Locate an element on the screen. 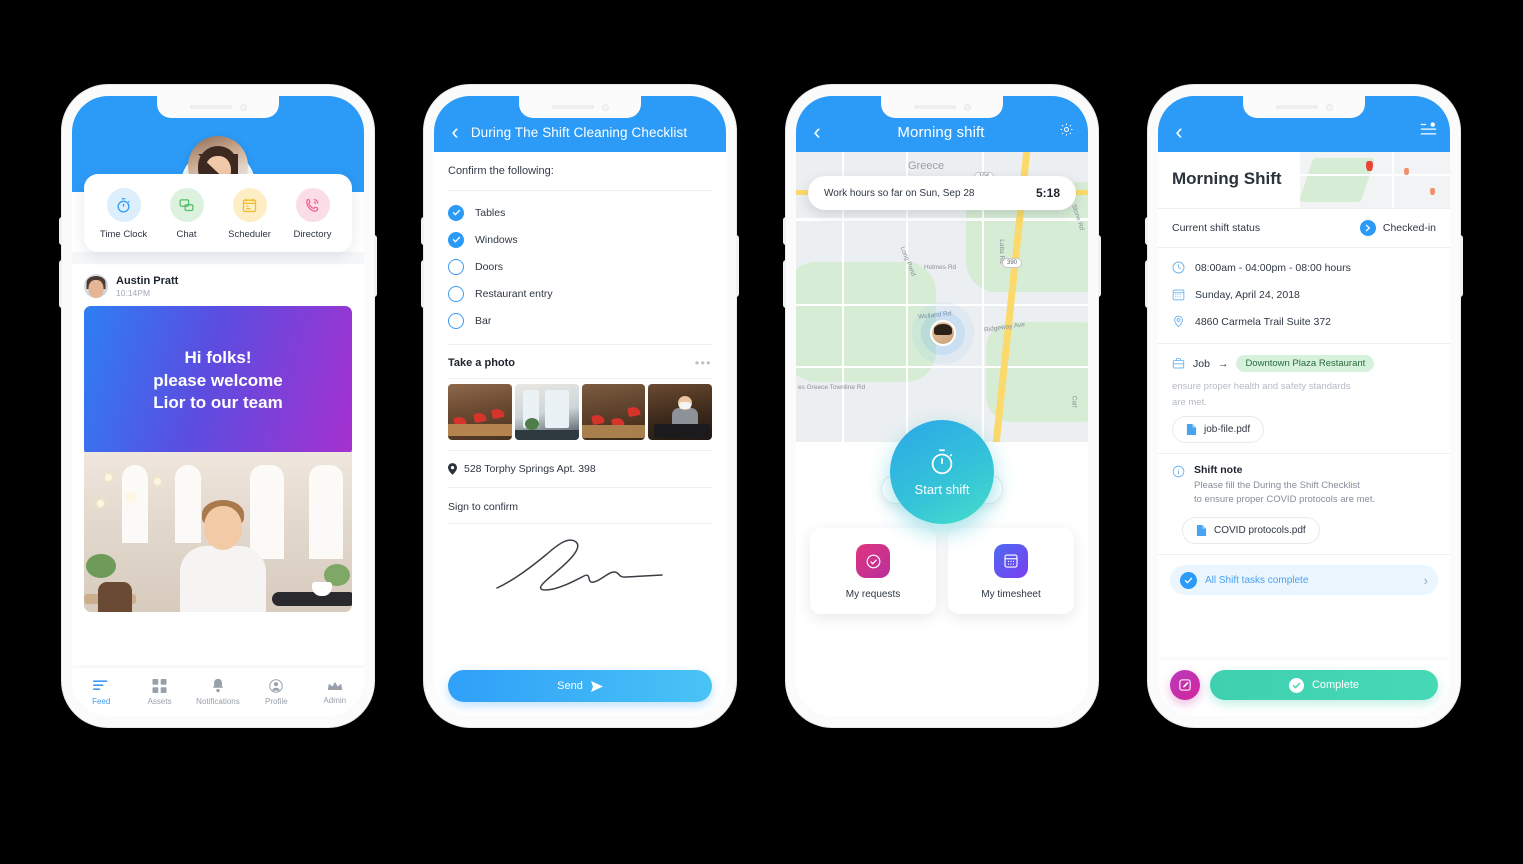 The height and width of the screenshot is (864, 1523). note-title: Shift note is located at coordinates (1218, 469).